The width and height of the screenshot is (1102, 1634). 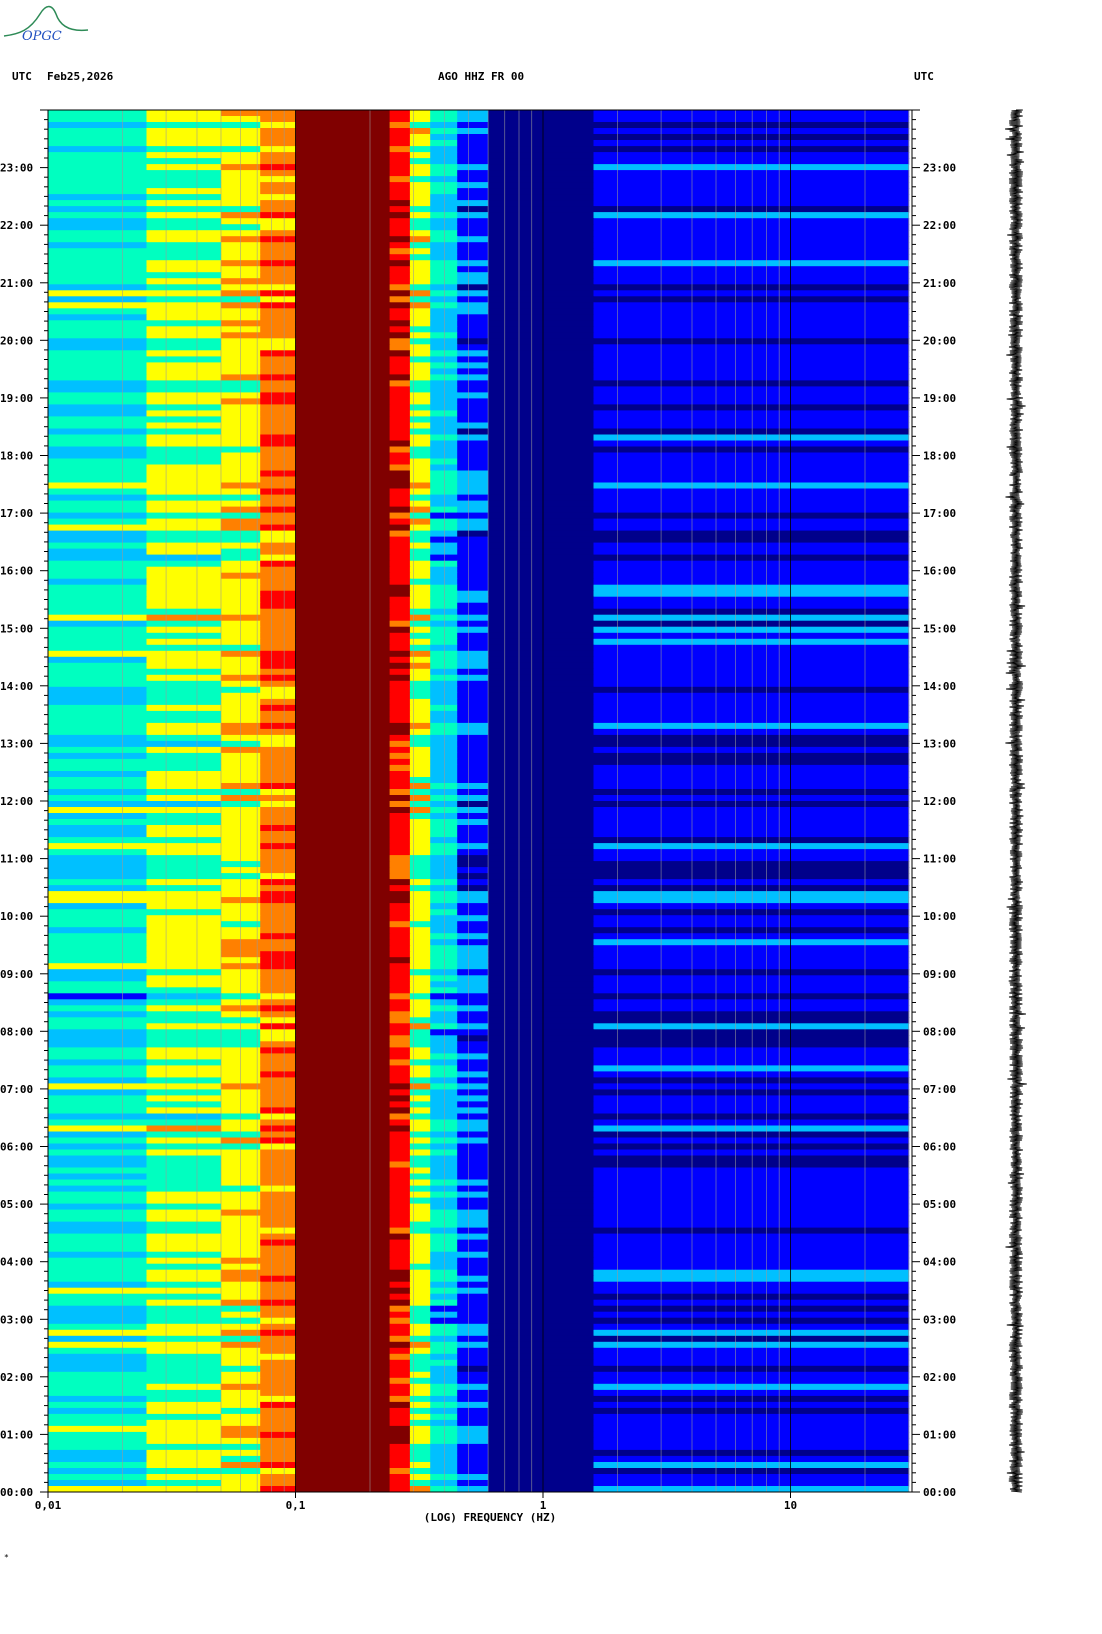 What do you see at coordinates (939, 571) in the screenshot?
I see `right-time-label: 16:00` at bounding box center [939, 571].